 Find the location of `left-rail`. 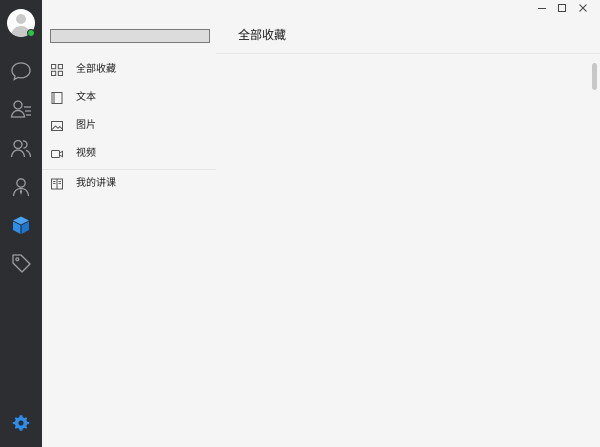

left-rail is located at coordinates (21, 223).